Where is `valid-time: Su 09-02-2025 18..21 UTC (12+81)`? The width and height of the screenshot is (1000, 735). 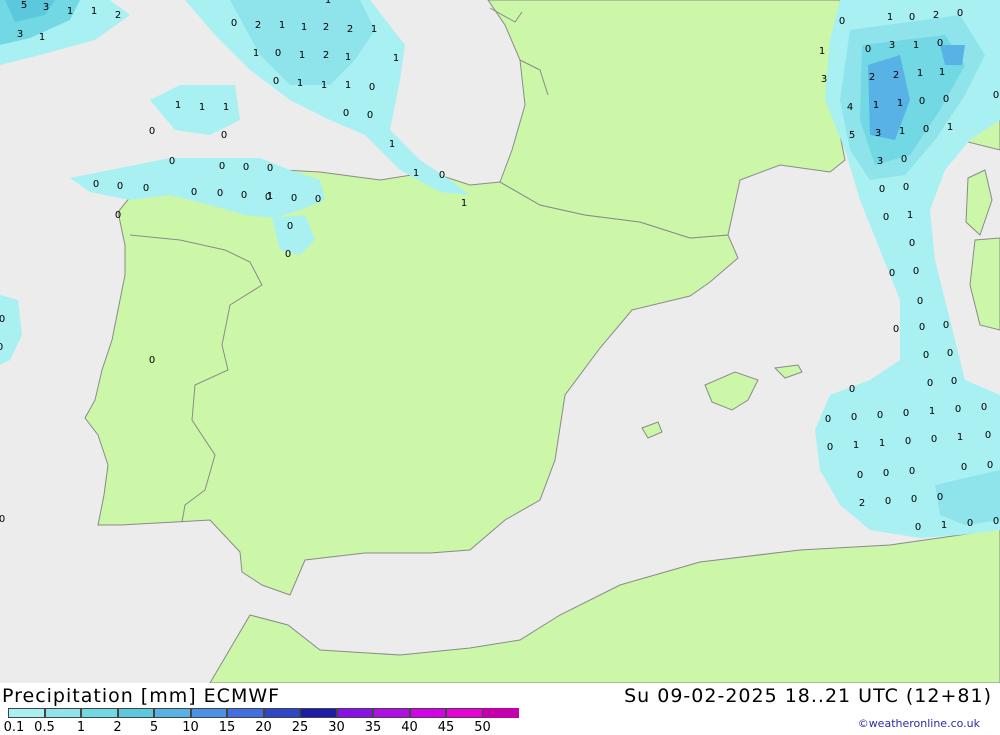
valid-time: Su 09-02-2025 18..21 UTC (12+81) is located at coordinates (808, 696).